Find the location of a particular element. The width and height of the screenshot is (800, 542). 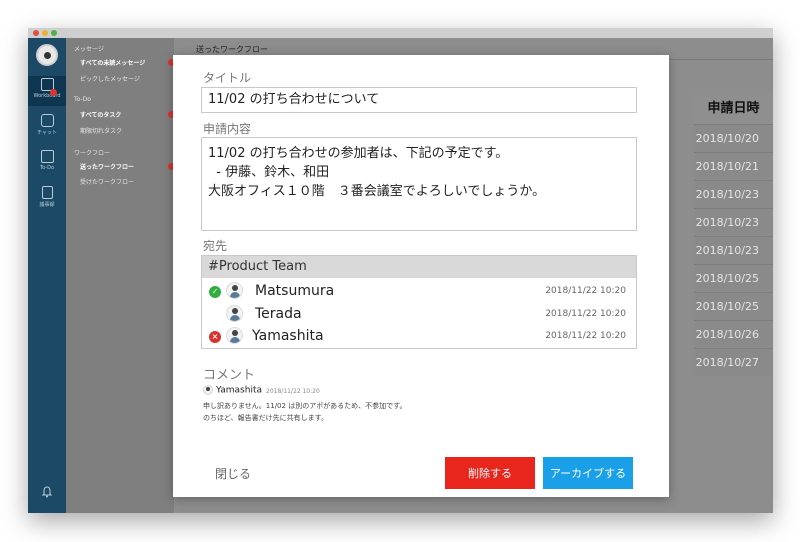

destination-label: 宛先 is located at coordinates (215, 246).